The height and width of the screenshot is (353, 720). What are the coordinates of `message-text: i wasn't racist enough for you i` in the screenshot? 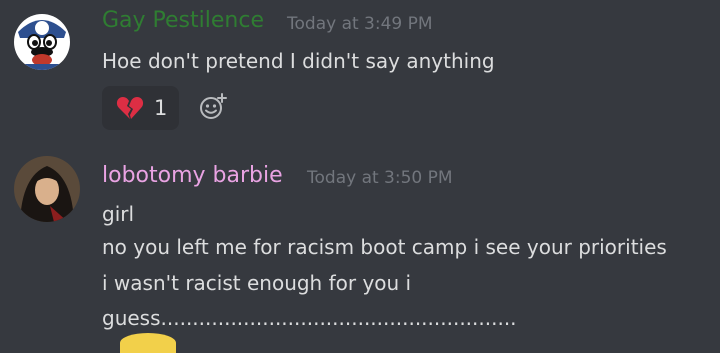 It's located at (257, 283).